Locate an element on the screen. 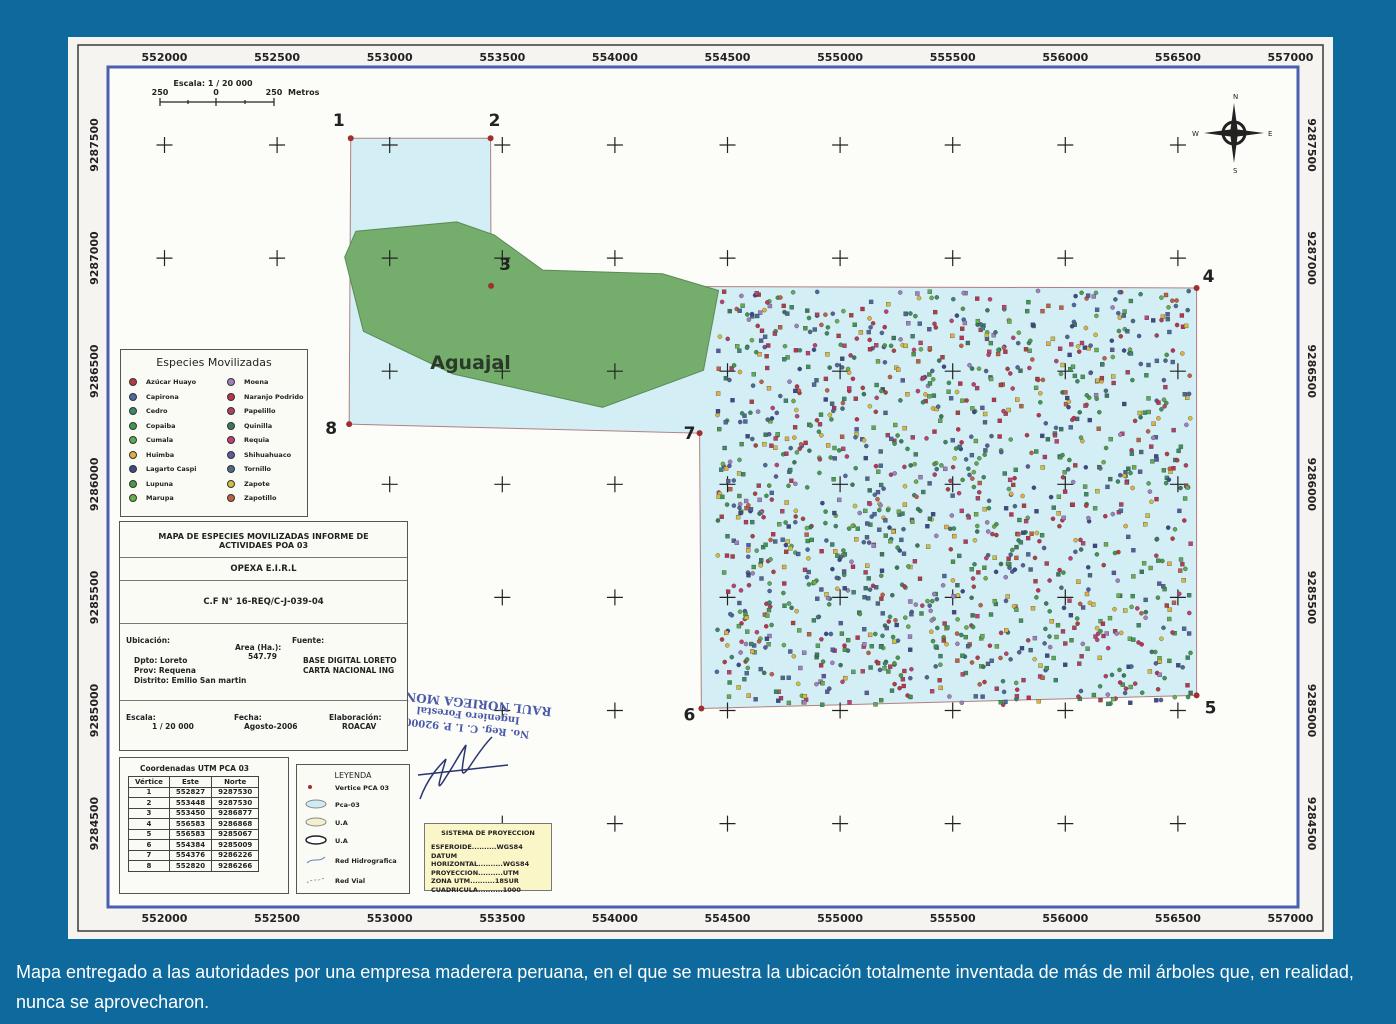 Image resolution: width=1396 pixels, height=1024 pixels. axis-right-label: 9285500 is located at coordinates (1311, 598).